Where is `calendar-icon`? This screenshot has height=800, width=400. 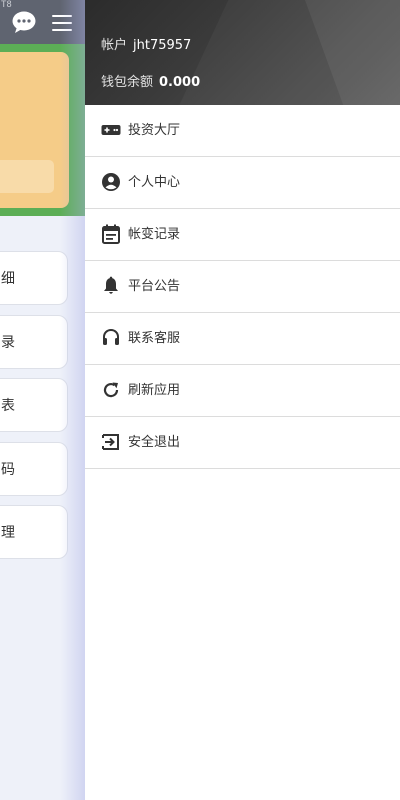
calendar-icon is located at coordinates (111, 234).